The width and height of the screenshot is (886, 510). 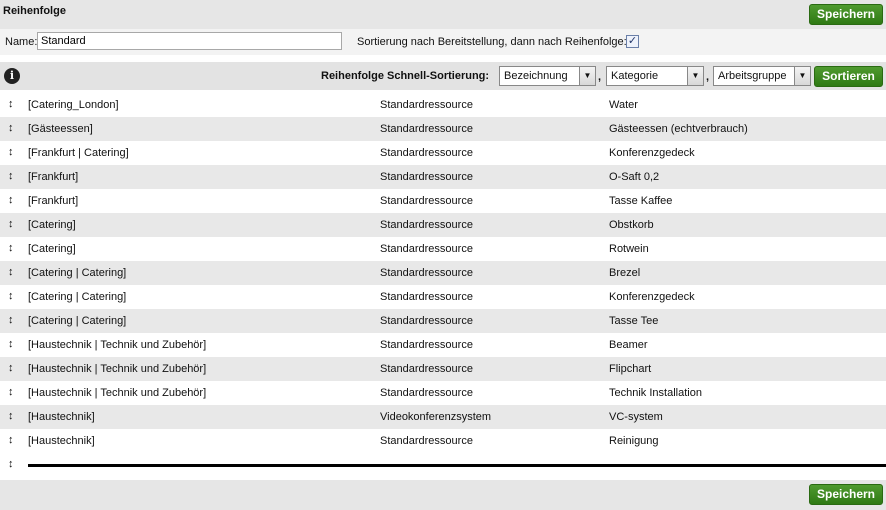 I want to click on item-group: [Frankfurt | Catering], so click(x=78, y=153).